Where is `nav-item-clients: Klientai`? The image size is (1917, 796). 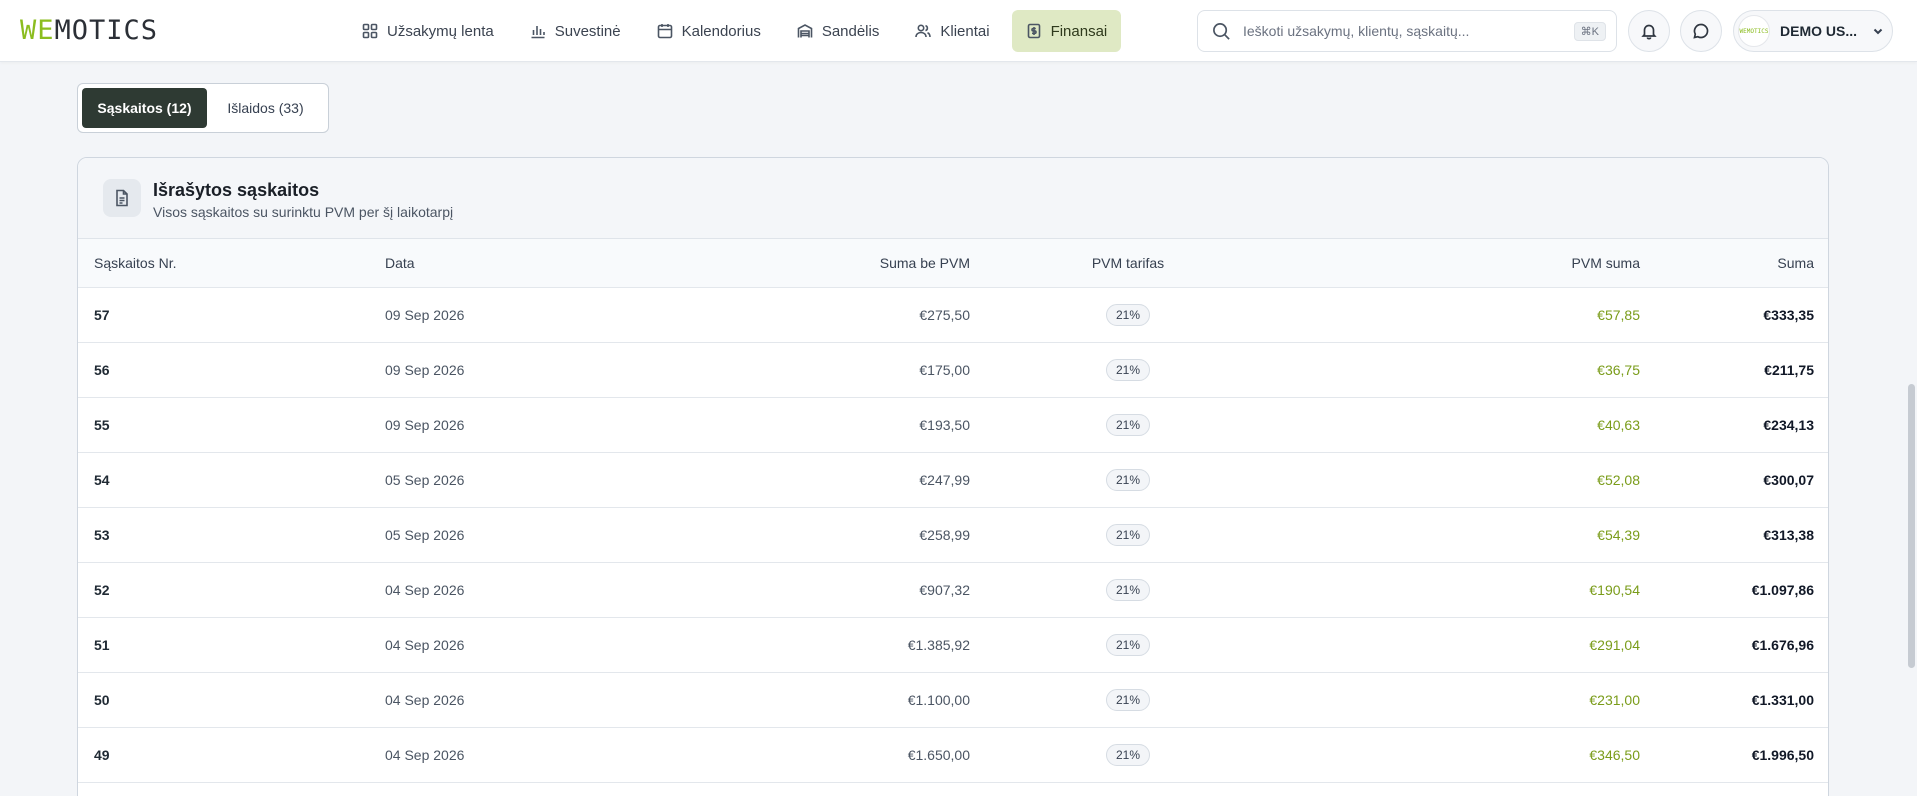
nav-item-clients: Klientai is located at coordinates (952, 31).